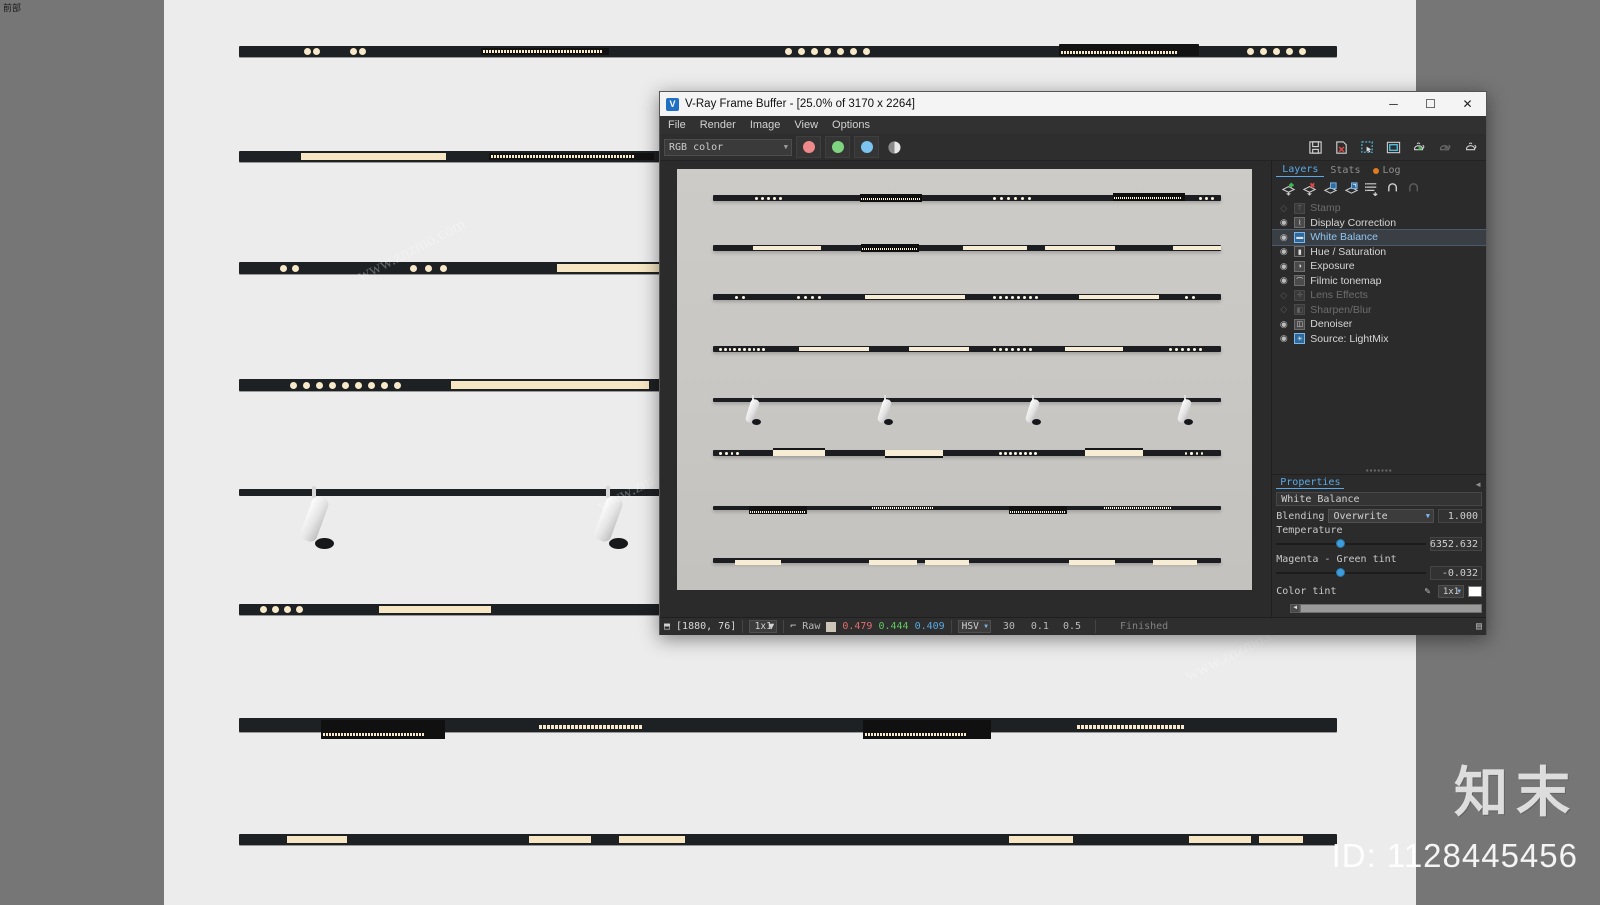 The width and height of the screenshot is (1600, 905). I want to click on toggle-panel-icon: ▤, so click(1479, 626).